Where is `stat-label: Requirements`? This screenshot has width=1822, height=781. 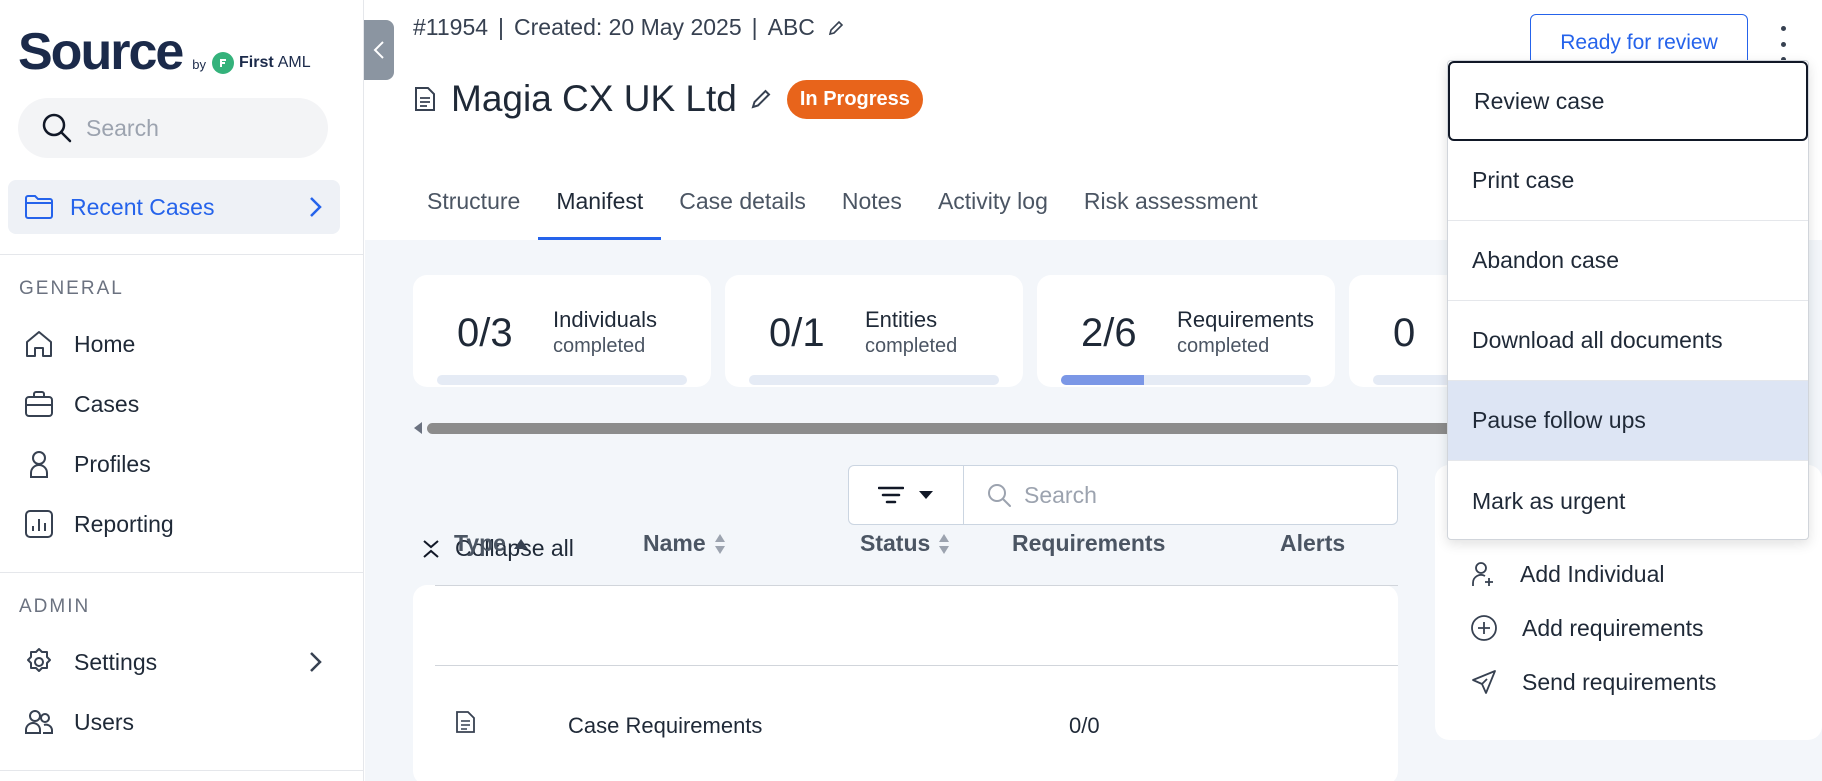
stat-label: Requirements is located at coordinates (1245, 319).